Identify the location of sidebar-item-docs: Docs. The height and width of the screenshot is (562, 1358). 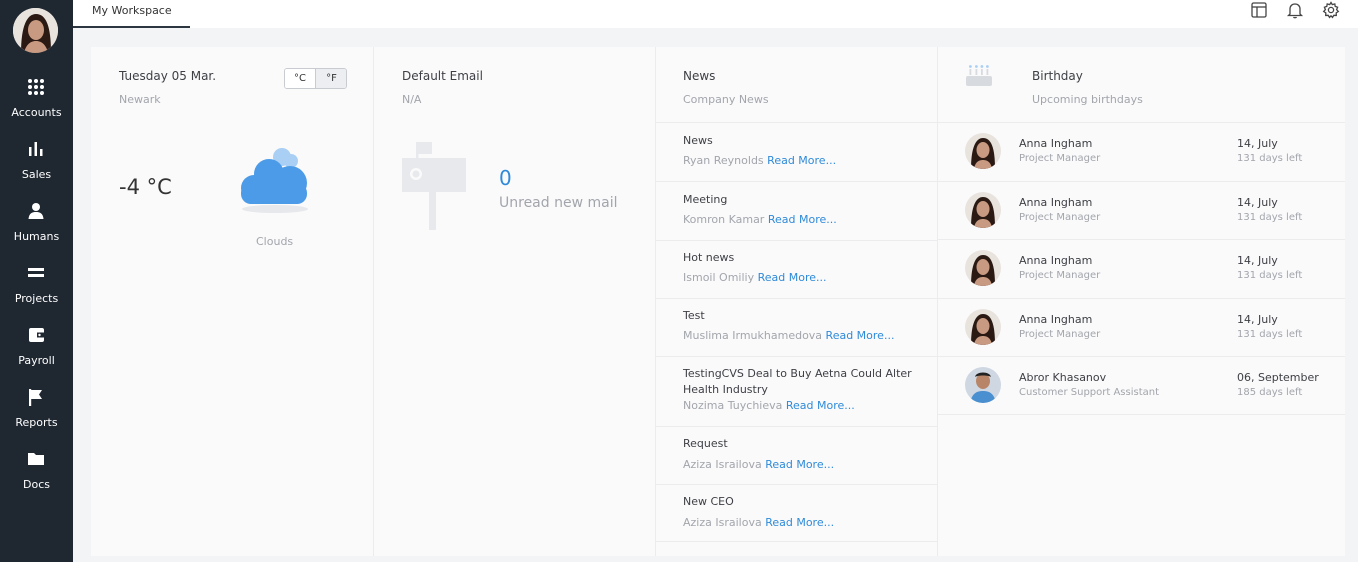
(36, 480).